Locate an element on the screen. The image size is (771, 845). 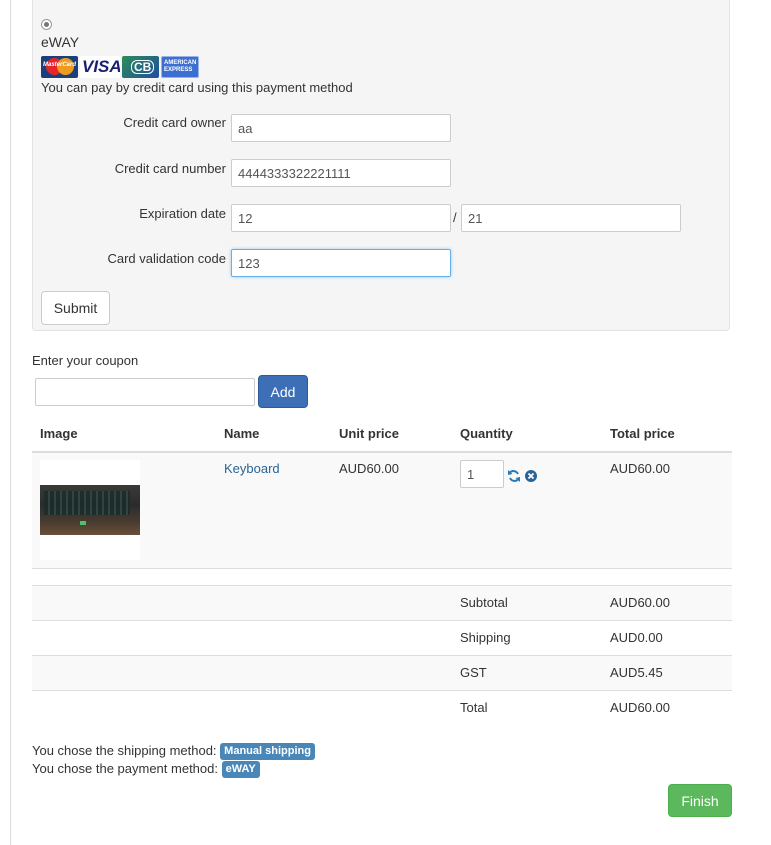
product-name: Keyboard is located at coordinates (252, 468).